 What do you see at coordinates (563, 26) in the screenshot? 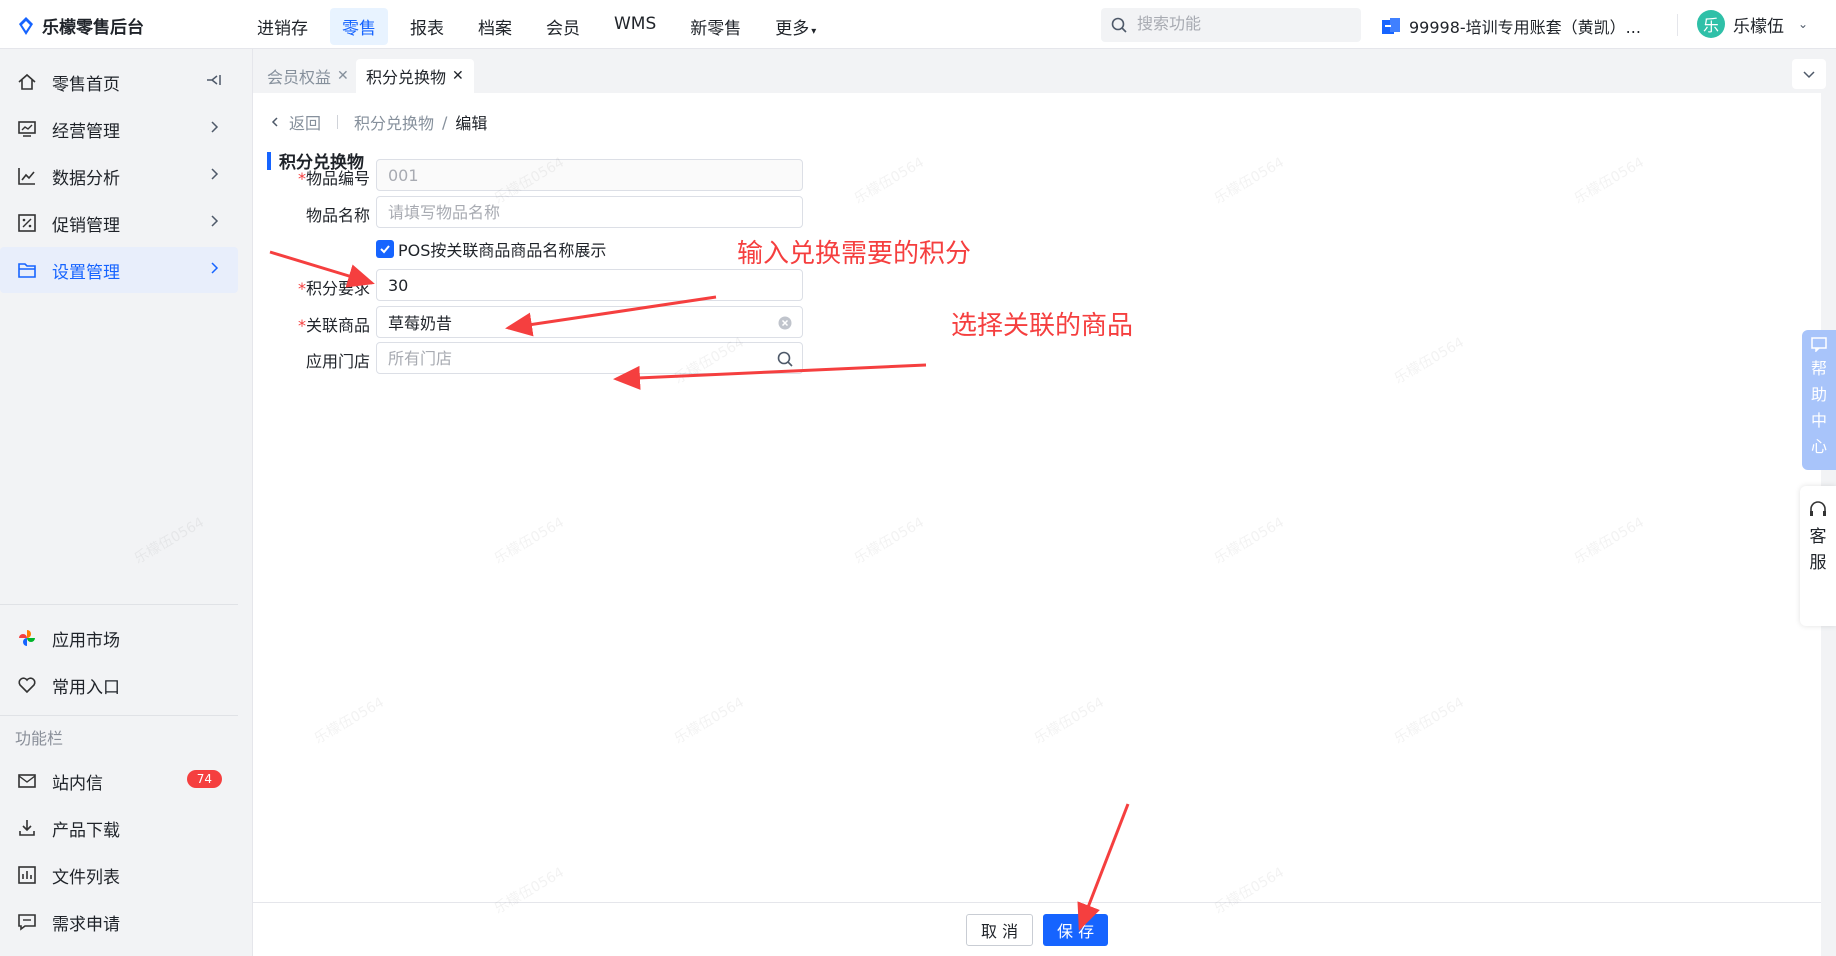
I see `top-nav-item-member: 会员` at bounding box center [563, 26].